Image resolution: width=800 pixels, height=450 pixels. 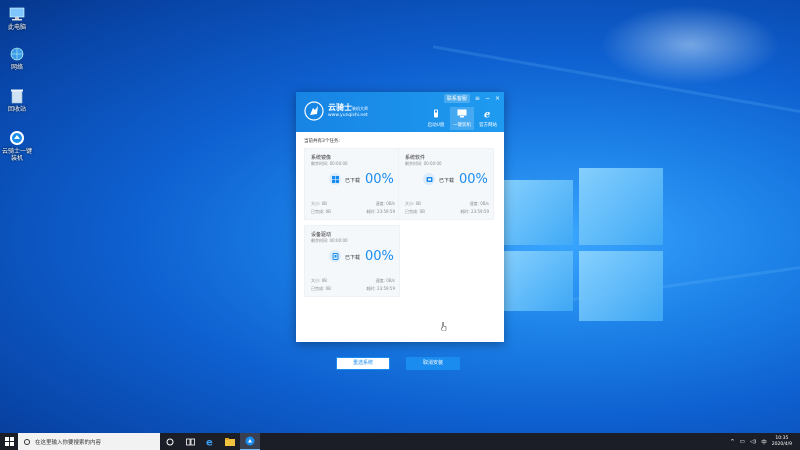 I want to click on input-method-indicator: 中, so click(x=764, y=442).